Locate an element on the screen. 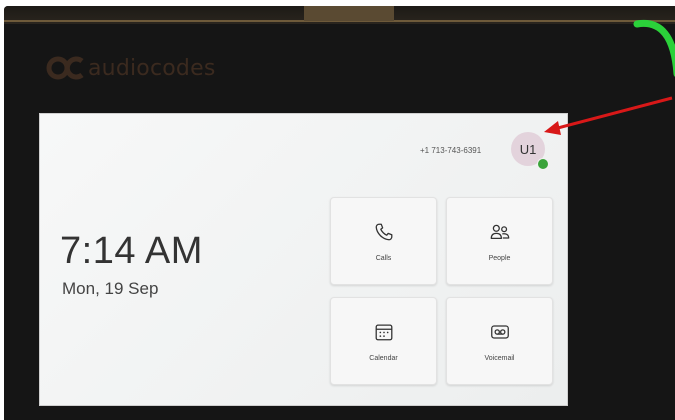 This screenshot has width=675, height=420. calendar-icon is located at coordinates (383, 331).